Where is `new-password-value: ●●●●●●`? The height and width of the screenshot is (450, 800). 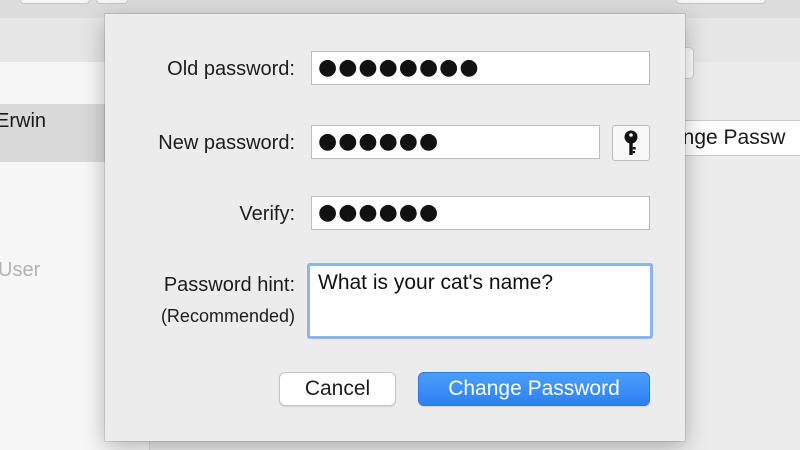 new-password-value: ●●●●●● is located at coordinates (379, 141).